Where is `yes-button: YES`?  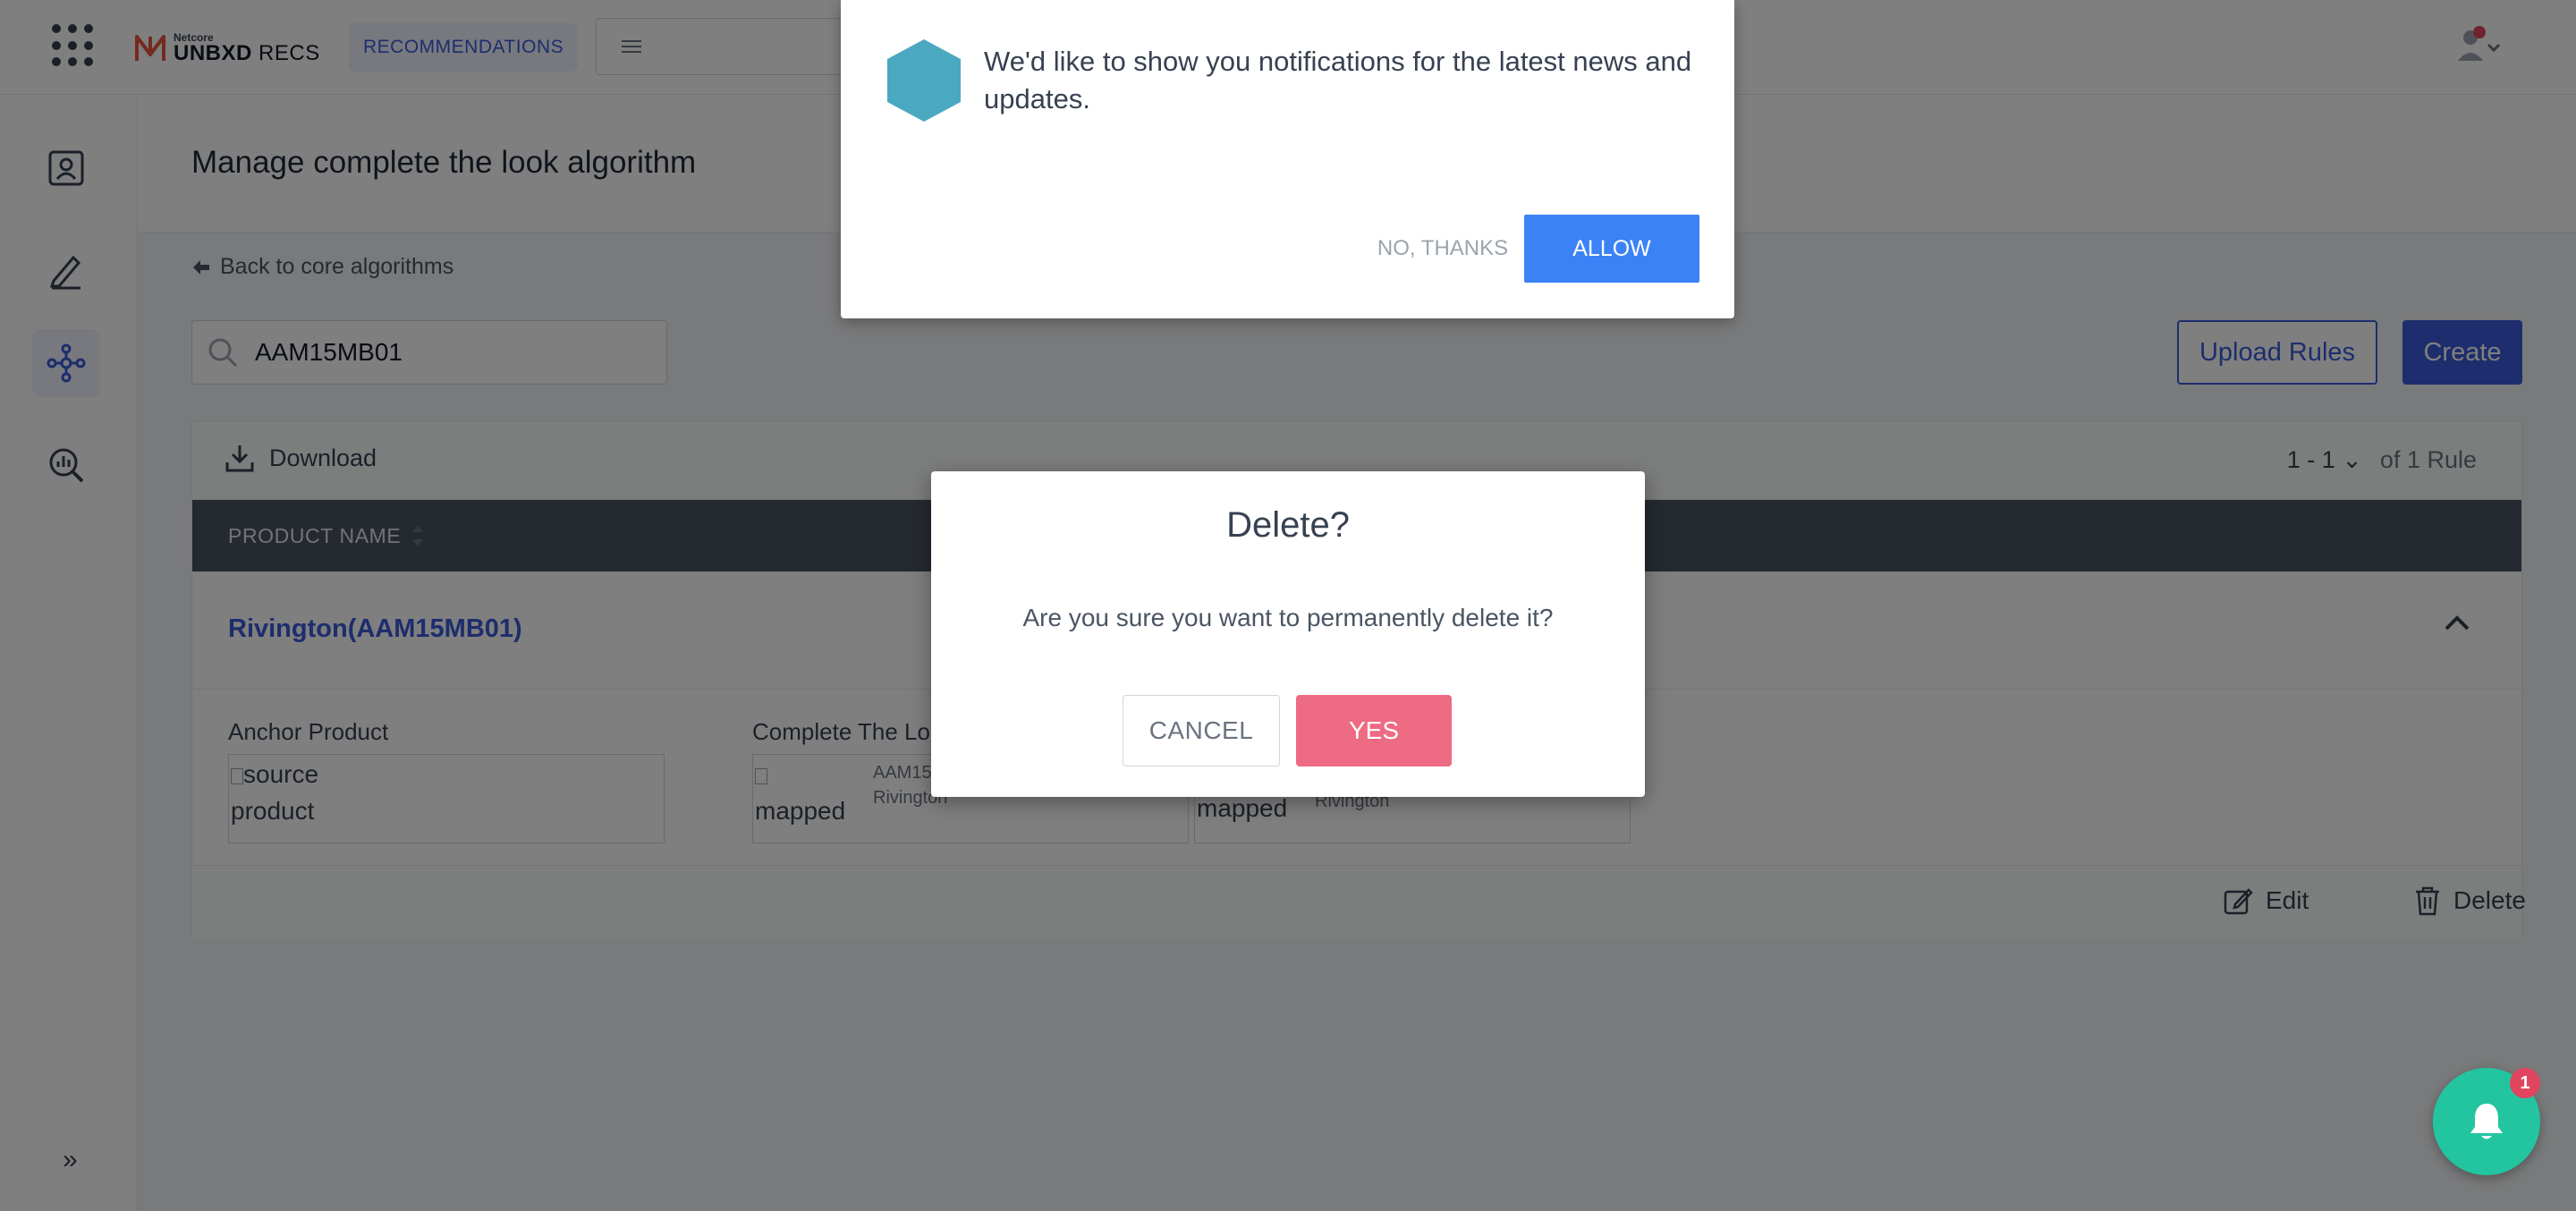
yes-button: YES is located at coordinates (1374, 730).